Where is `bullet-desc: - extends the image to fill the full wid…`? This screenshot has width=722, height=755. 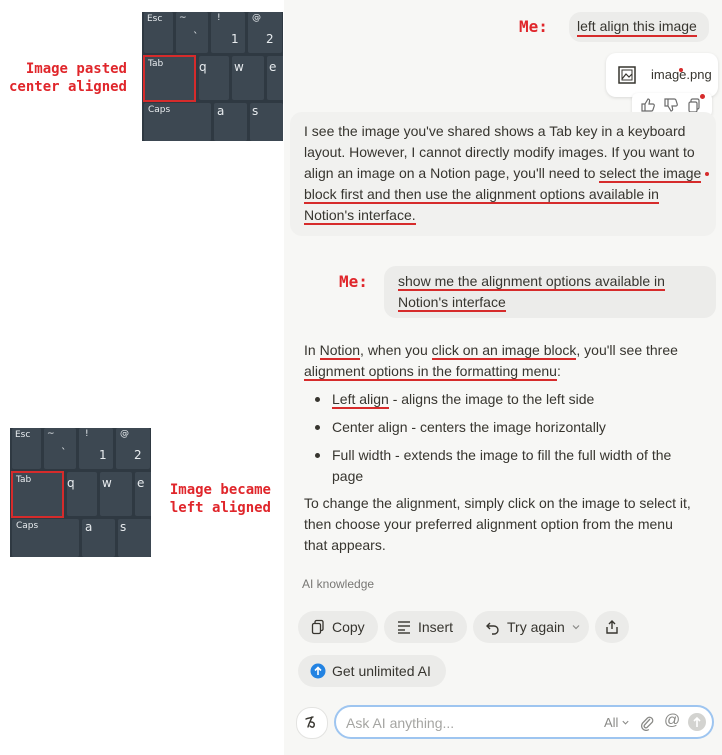
bullet-desc: - extends the image to fill the full wid… is located at coordinates (531, 455).